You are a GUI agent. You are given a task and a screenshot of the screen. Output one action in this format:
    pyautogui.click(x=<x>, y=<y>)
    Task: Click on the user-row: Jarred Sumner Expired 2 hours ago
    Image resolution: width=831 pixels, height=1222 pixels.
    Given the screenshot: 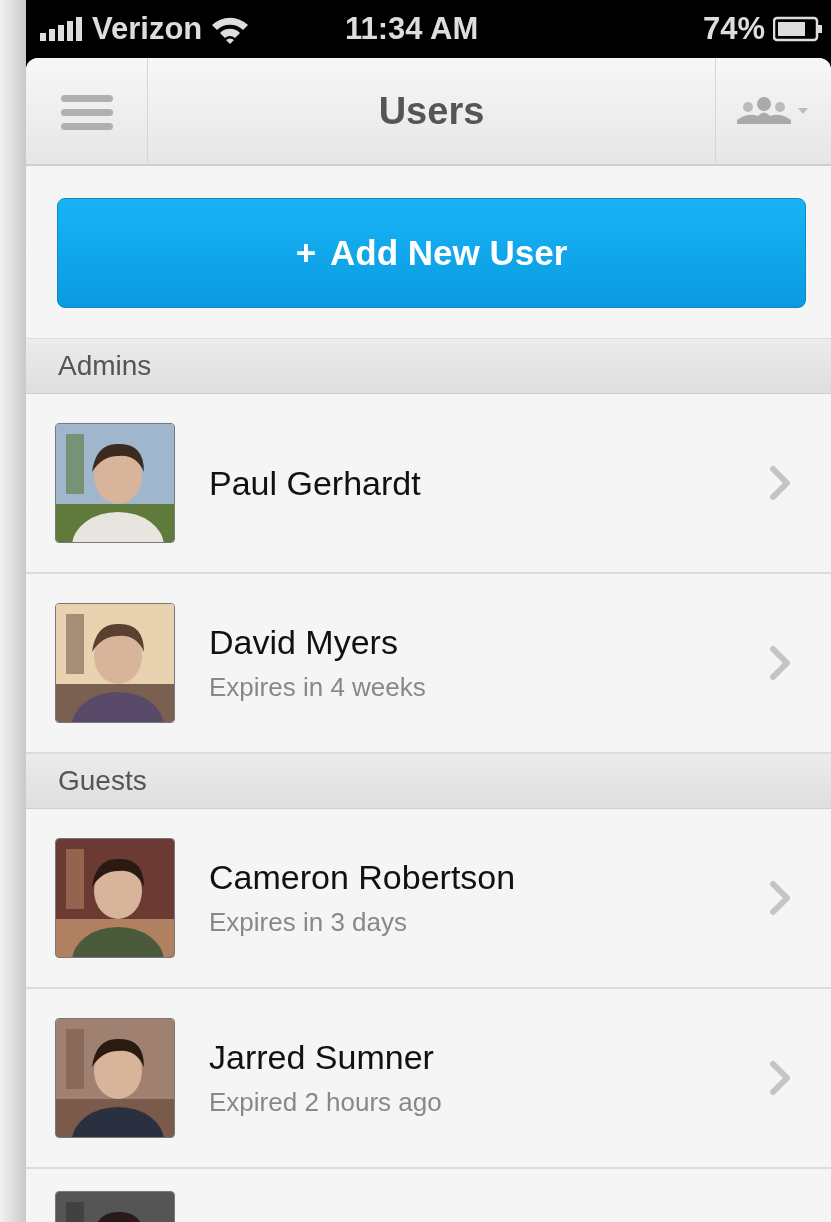 What is the action you would take?
    pyautogui.click(x=428, y=1079)
    